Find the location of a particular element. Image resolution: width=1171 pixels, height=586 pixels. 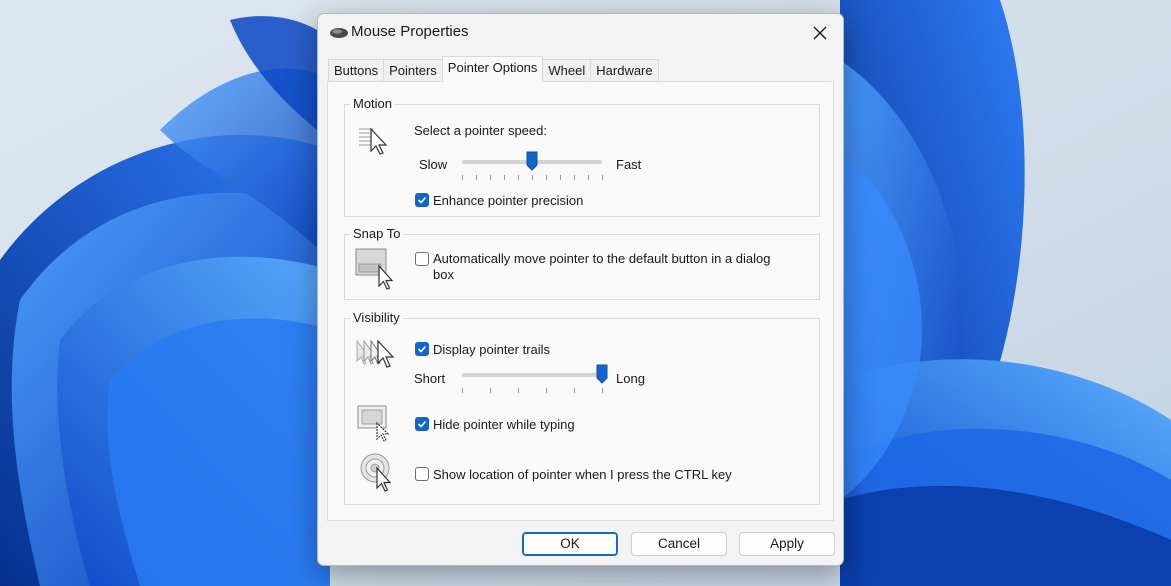

enhance-precision-checkbox is located at coordinates (422, 200).